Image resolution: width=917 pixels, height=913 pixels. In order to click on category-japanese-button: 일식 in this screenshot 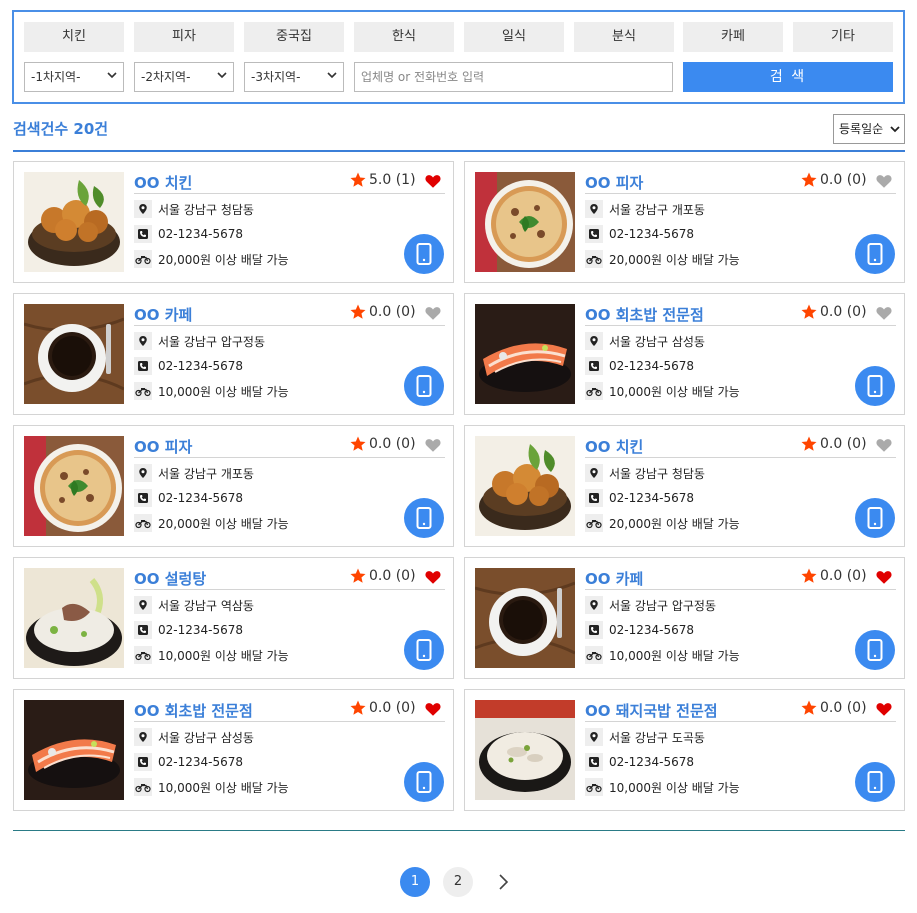, I will do `click(514, 37)`.